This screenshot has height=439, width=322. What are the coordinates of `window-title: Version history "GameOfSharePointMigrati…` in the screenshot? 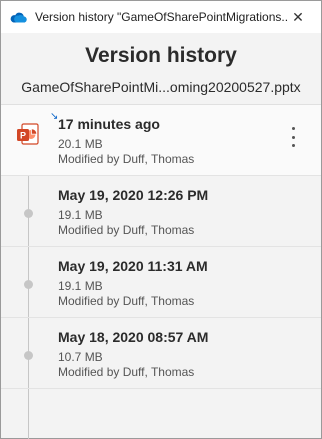 It's located at (161, 17).